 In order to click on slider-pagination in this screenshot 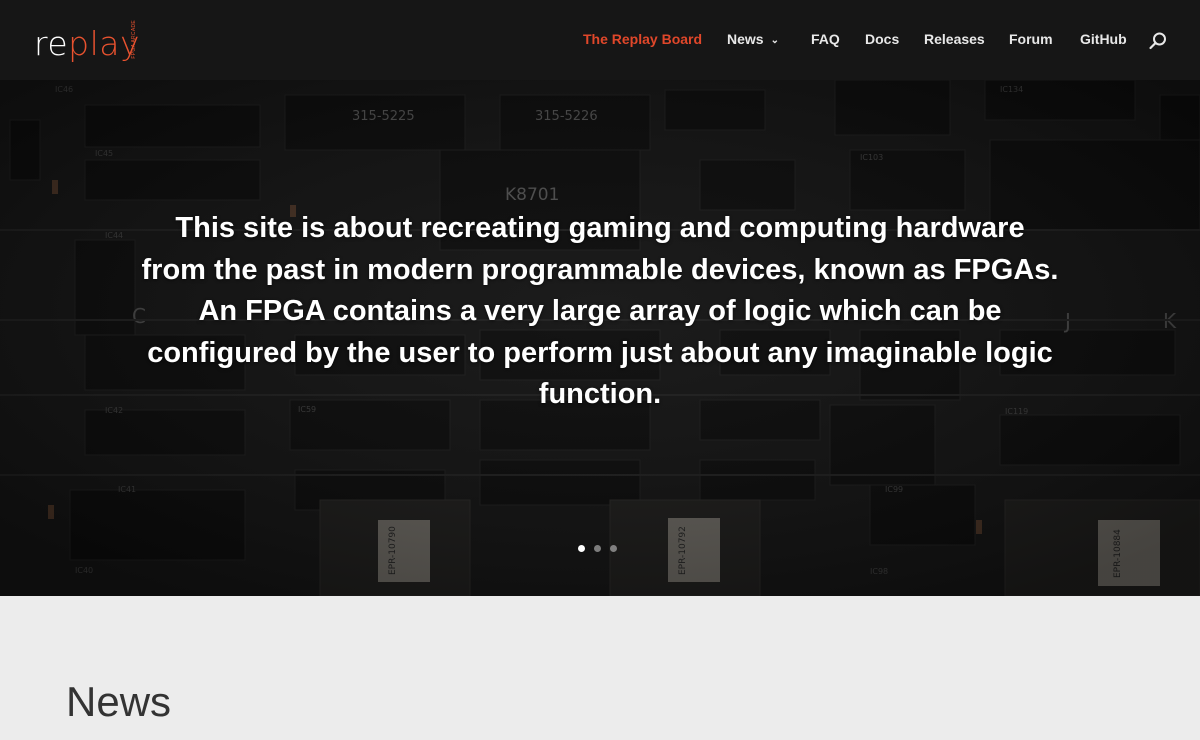, I will do `click(597, 549)`.